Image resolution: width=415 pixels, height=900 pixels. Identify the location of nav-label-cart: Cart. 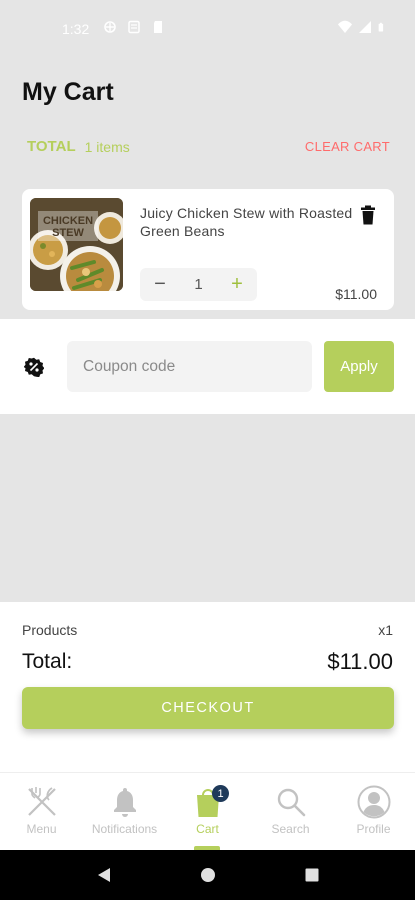
(207, 829).